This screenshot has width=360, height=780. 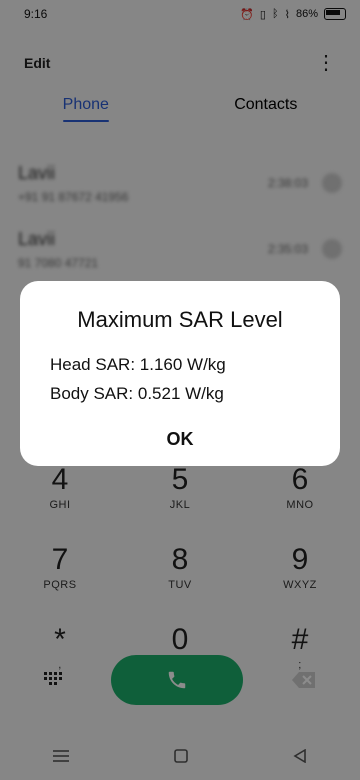 I want to click on dialog-title: Maximum SAR Level, so click(x=180, y=319).